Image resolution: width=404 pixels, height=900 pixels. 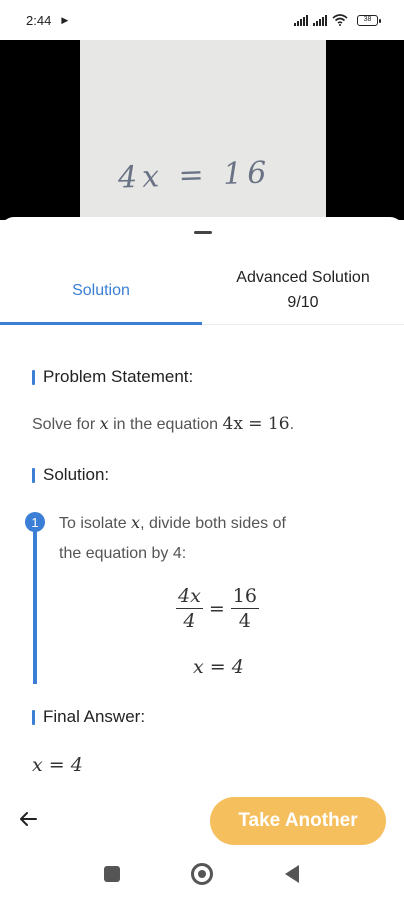 What do you see at coordinates (65, 19) in the screenshot?
I see `play-icon: ▶` at bounding box center [65, 19].